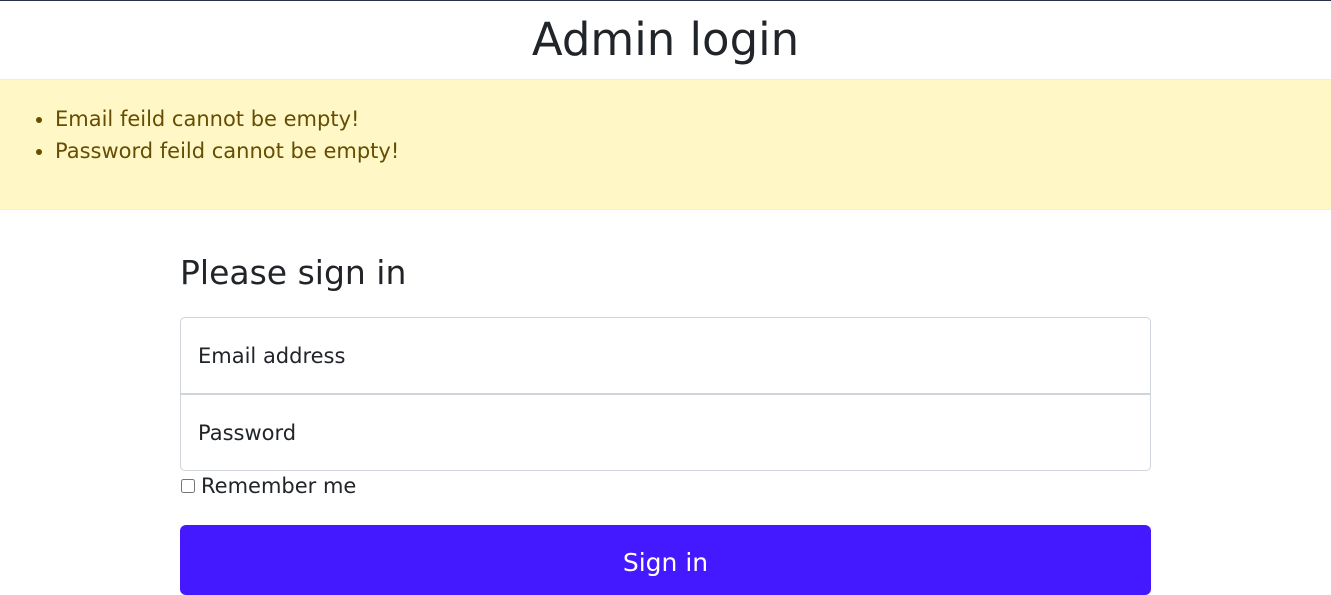 The image size is (1331, 595). What do you see at coordinates (227, 119) in the screenshot?
I see `error-message-email: Email feild cannot be empty!` at bounding box center [227, 119].